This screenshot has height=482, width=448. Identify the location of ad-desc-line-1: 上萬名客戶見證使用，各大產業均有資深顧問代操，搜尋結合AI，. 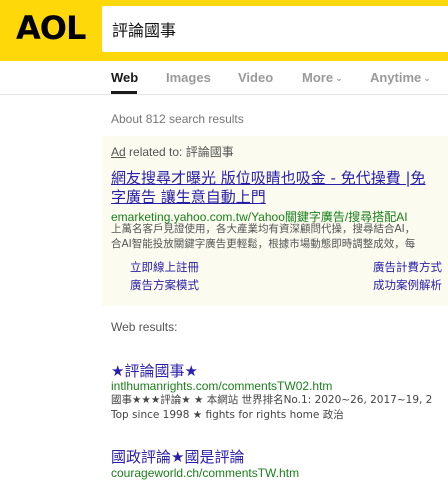
(263, 229).